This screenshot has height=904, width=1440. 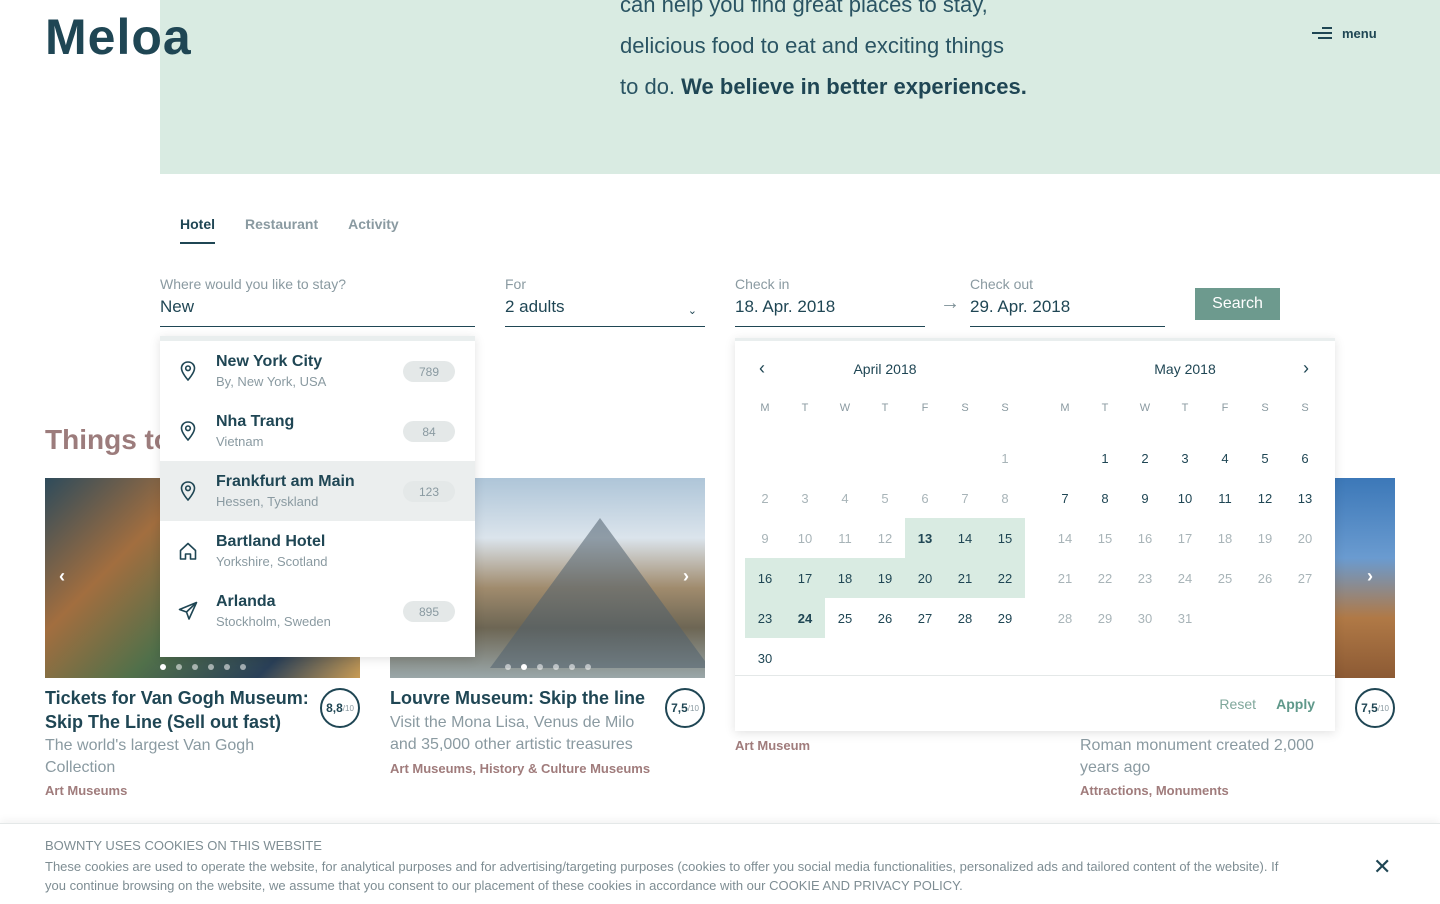 I want to click on rating-value: 8,8, so click(x=334, y=708).